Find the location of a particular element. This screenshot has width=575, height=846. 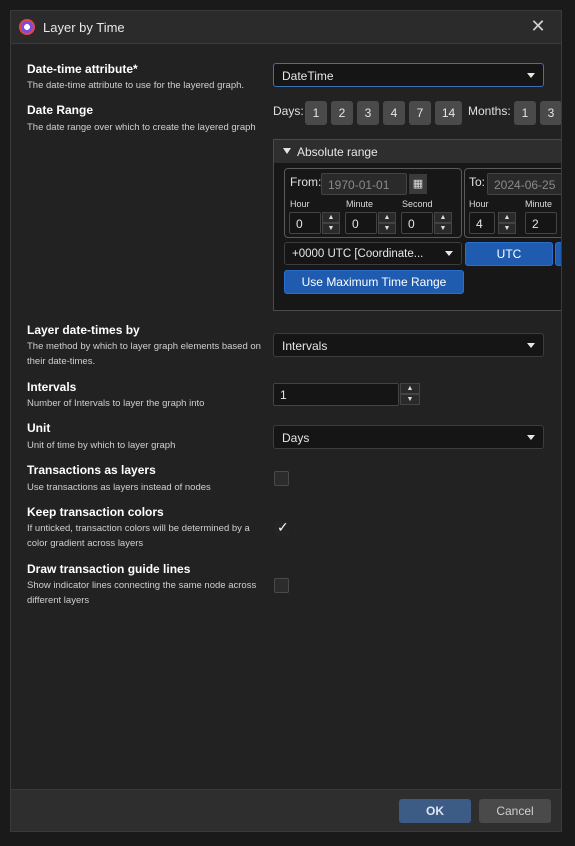

checkmark-icon: ✓ is located at coordinates (283, 527).